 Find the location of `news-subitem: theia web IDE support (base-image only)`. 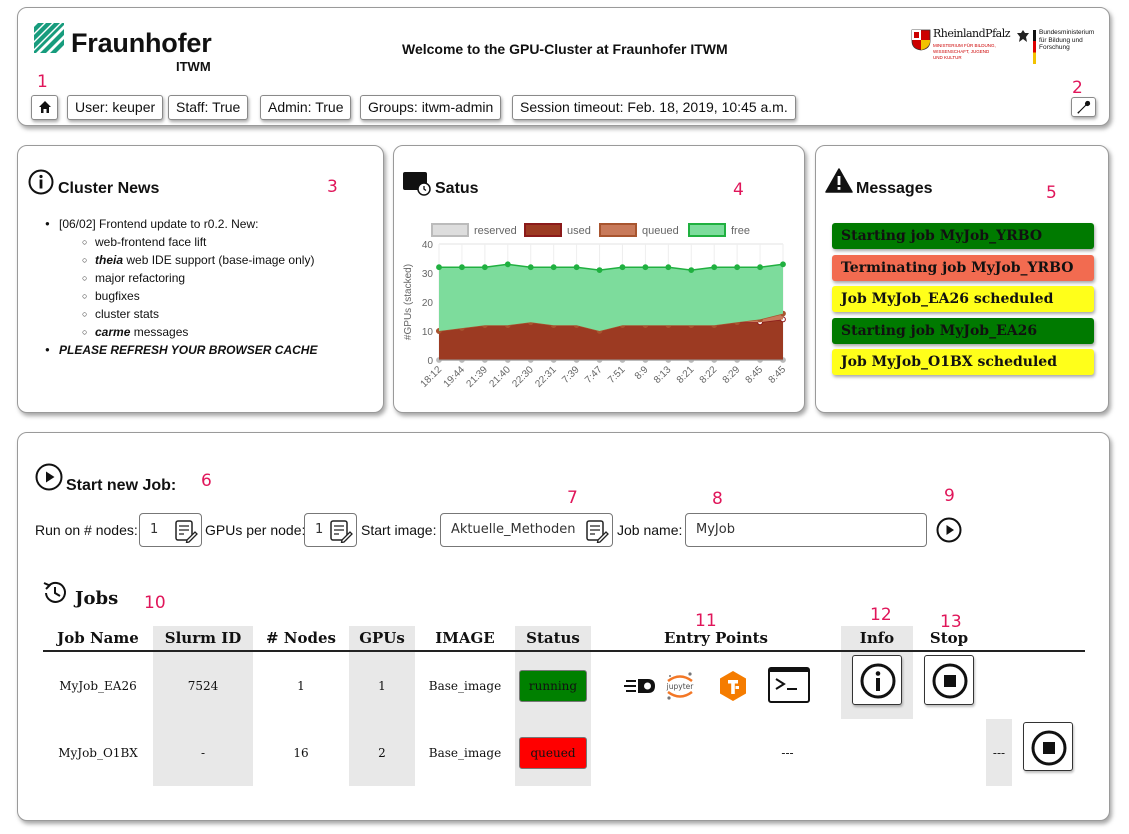

news-subitem: theia web IDE support (base-image only) is located at coordinates (199, 260).